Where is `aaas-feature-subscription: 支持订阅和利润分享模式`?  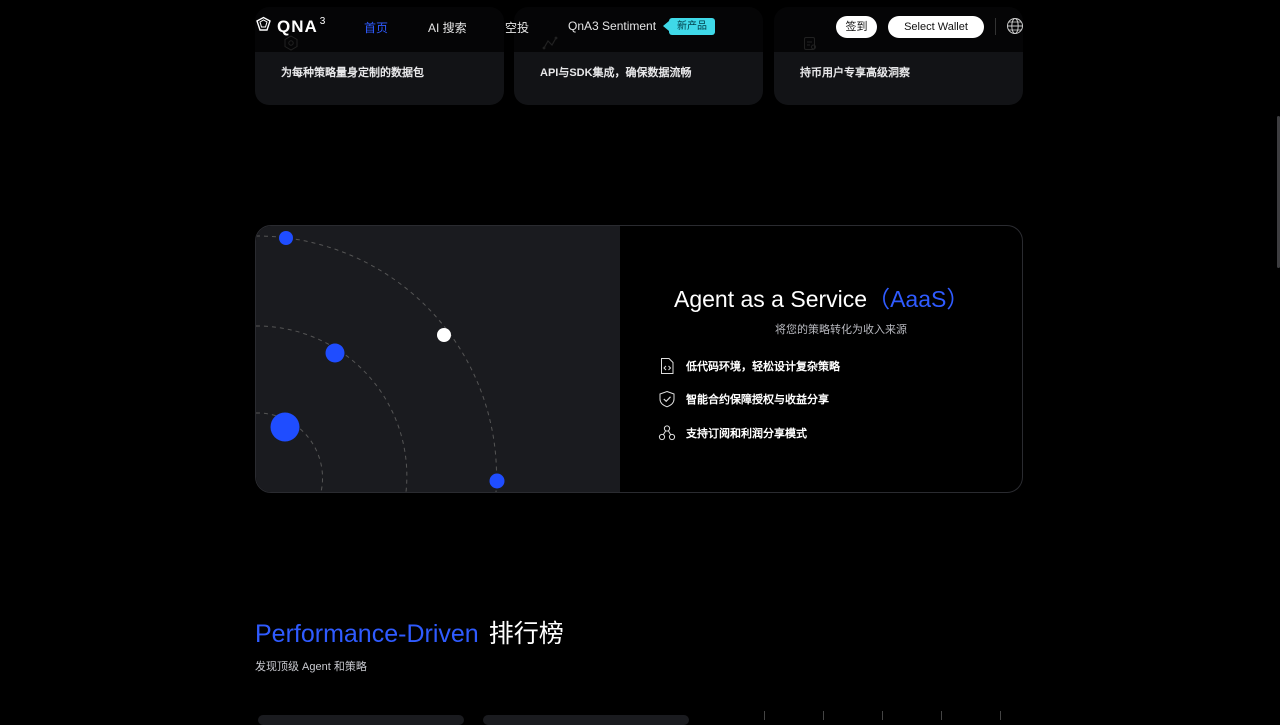 aaas-feature-subscription: 支持订阅和利润分享模式 is located at coordinates (732, 433).